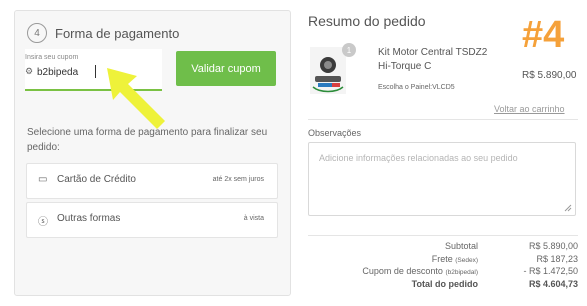 The width and height of the screenshot is (587, 306). What do you see at coordinates (461, 272) in the screenshot?
I see `discount-code: (b2bipedal)` at bounding box center [461, 272].